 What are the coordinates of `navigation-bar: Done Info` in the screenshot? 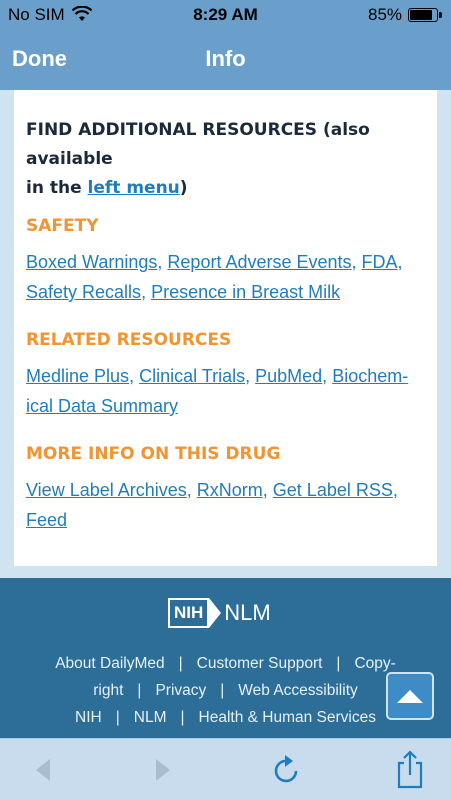 It's located at (225, 60).